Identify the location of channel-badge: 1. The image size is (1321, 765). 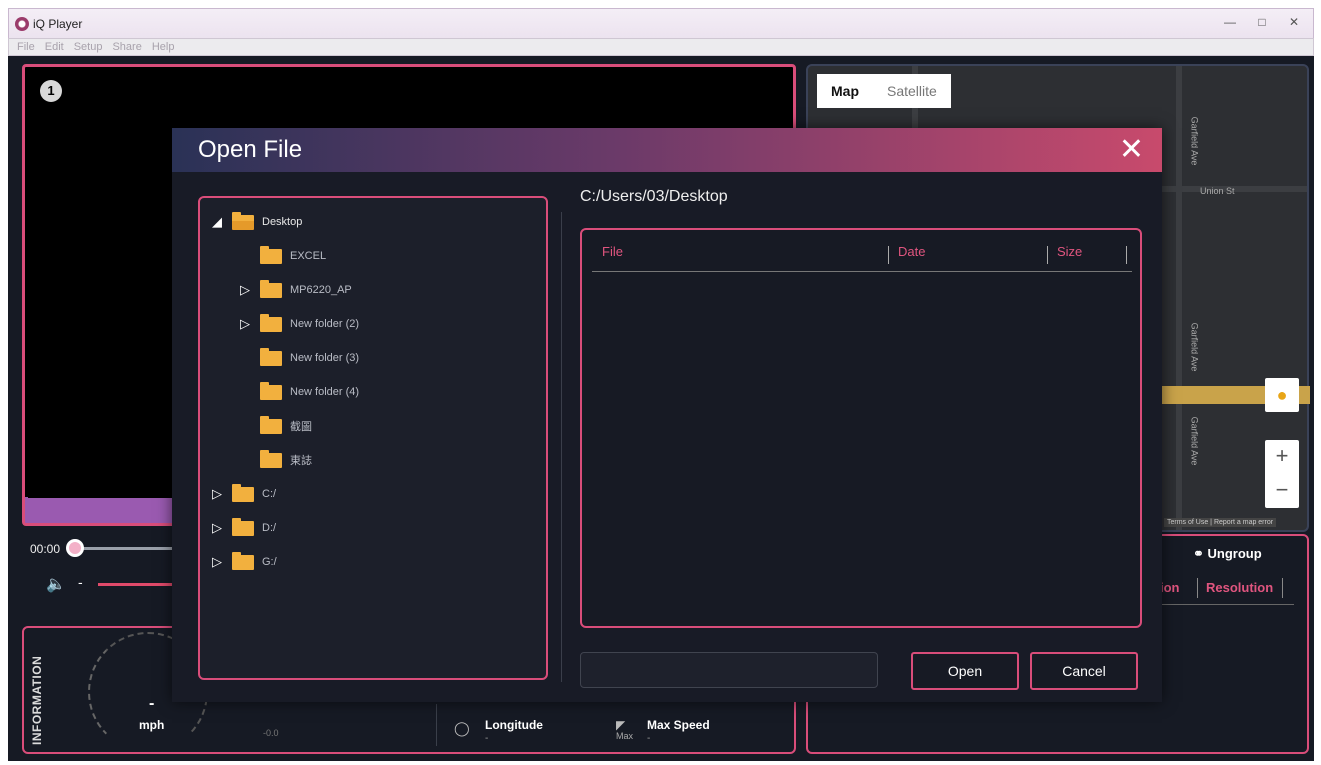
(51, 91).